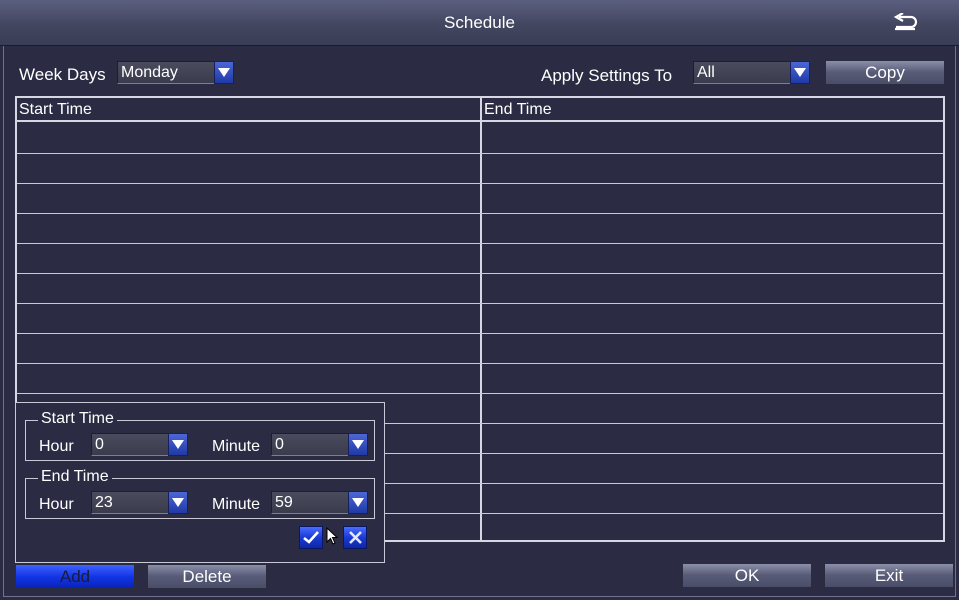 The image size is (959, 600). I want to click on confirm-button, so click(311, 537).